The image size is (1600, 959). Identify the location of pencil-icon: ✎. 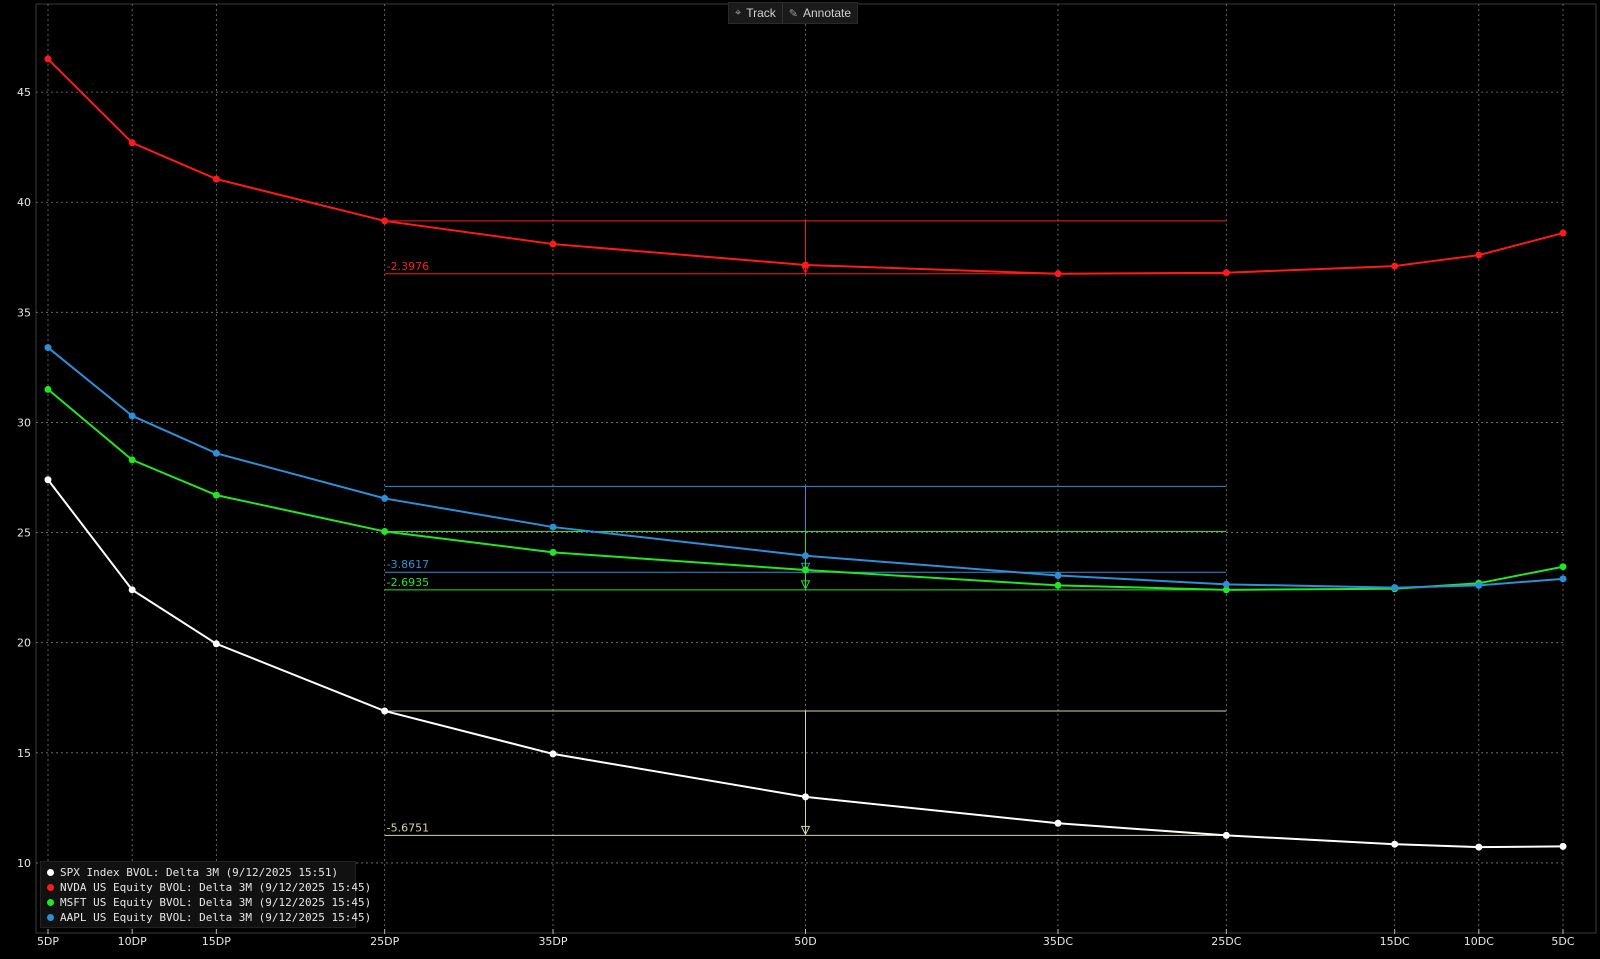
(793, 13).